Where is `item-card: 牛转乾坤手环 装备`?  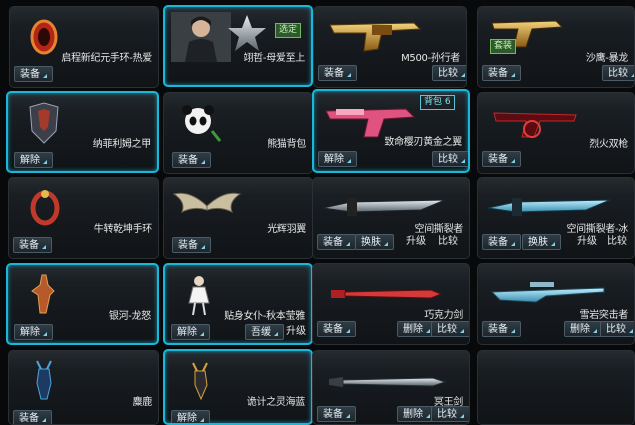
item-card: 牛转乾坤手环 装备 is located at coordinates (83, 218).